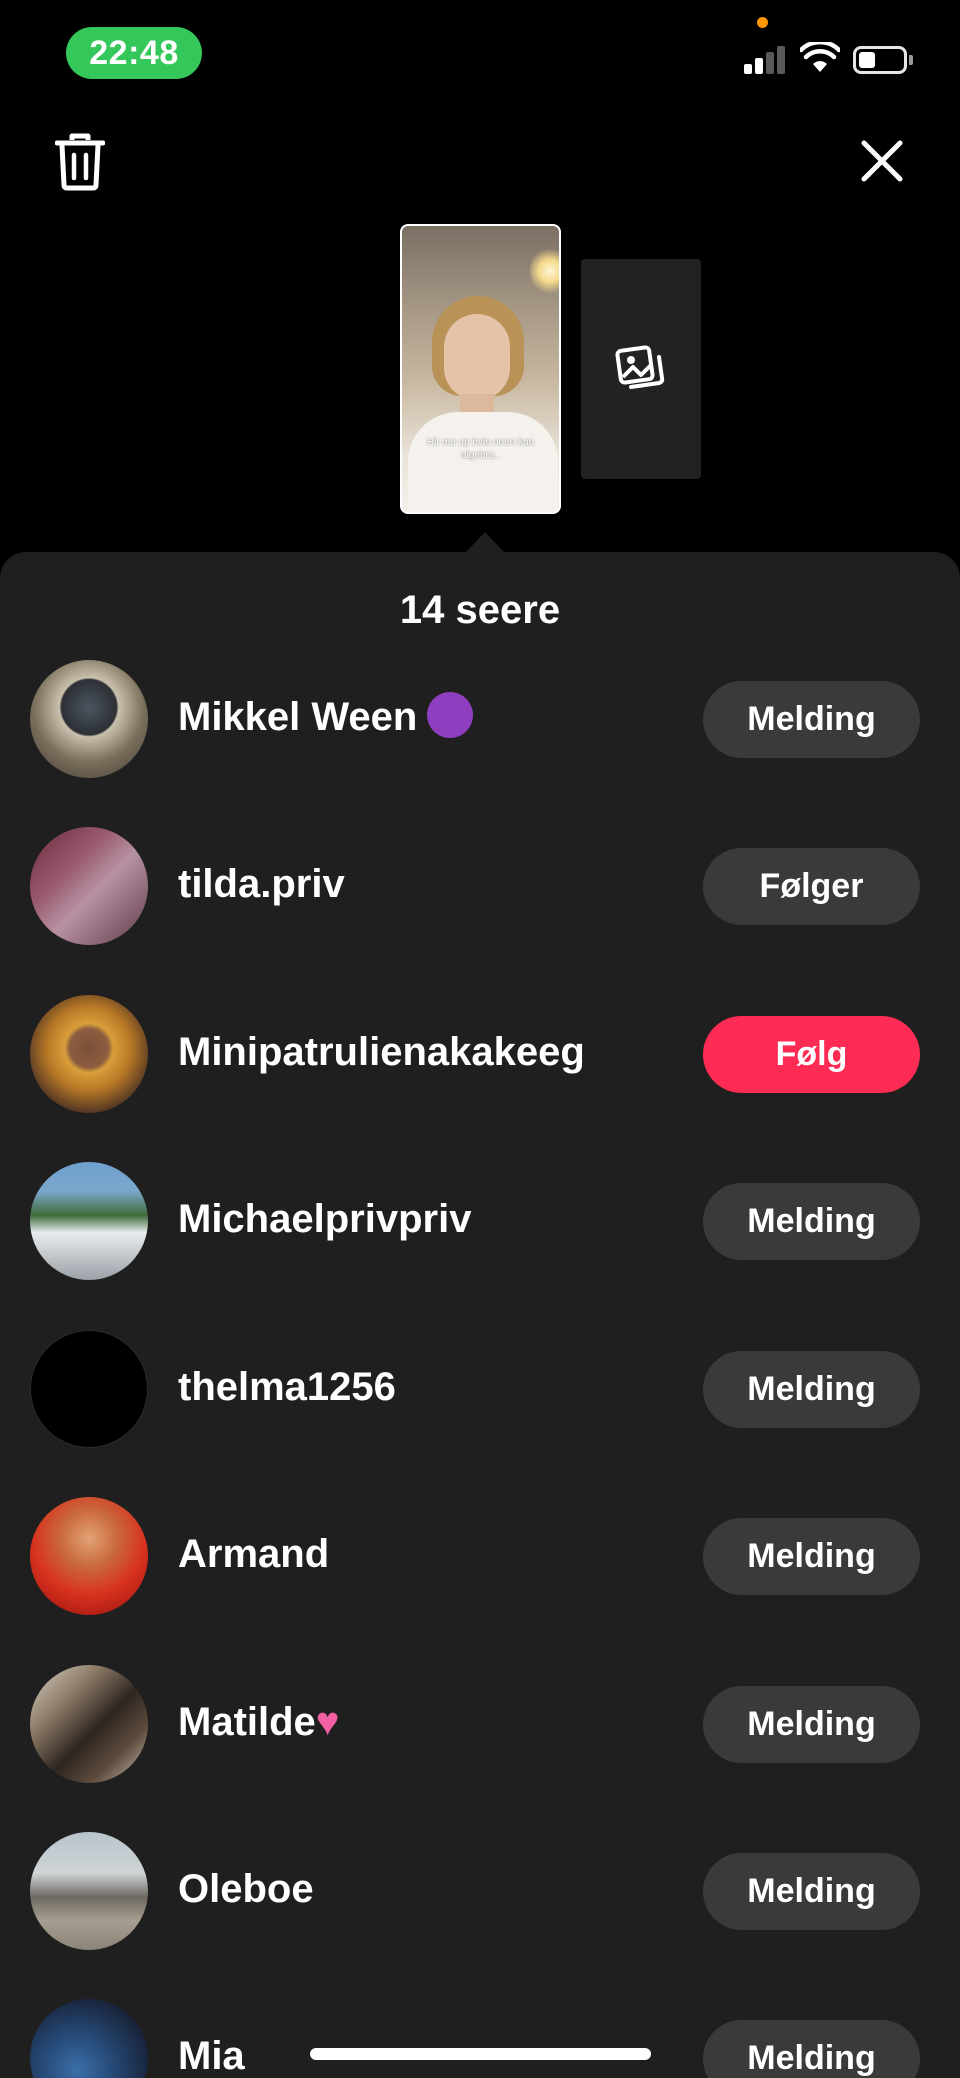  What do you see at coordinates (287, 1387) in the screenshot?
I see `viewer-name: thelma1256` at bounding box center [287, 1387].